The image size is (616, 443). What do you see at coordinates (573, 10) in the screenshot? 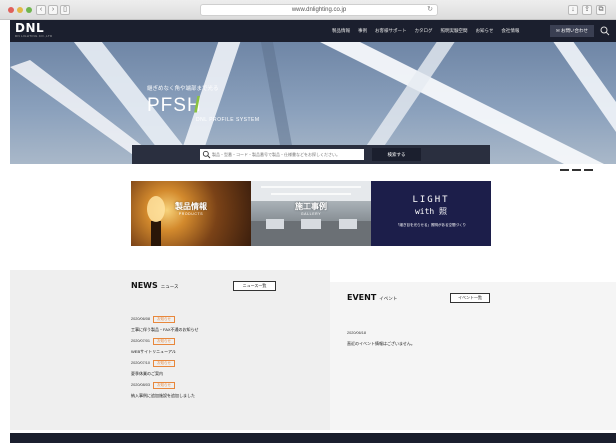
I see `download-icon: ↓` at bounding box center [573, 10].